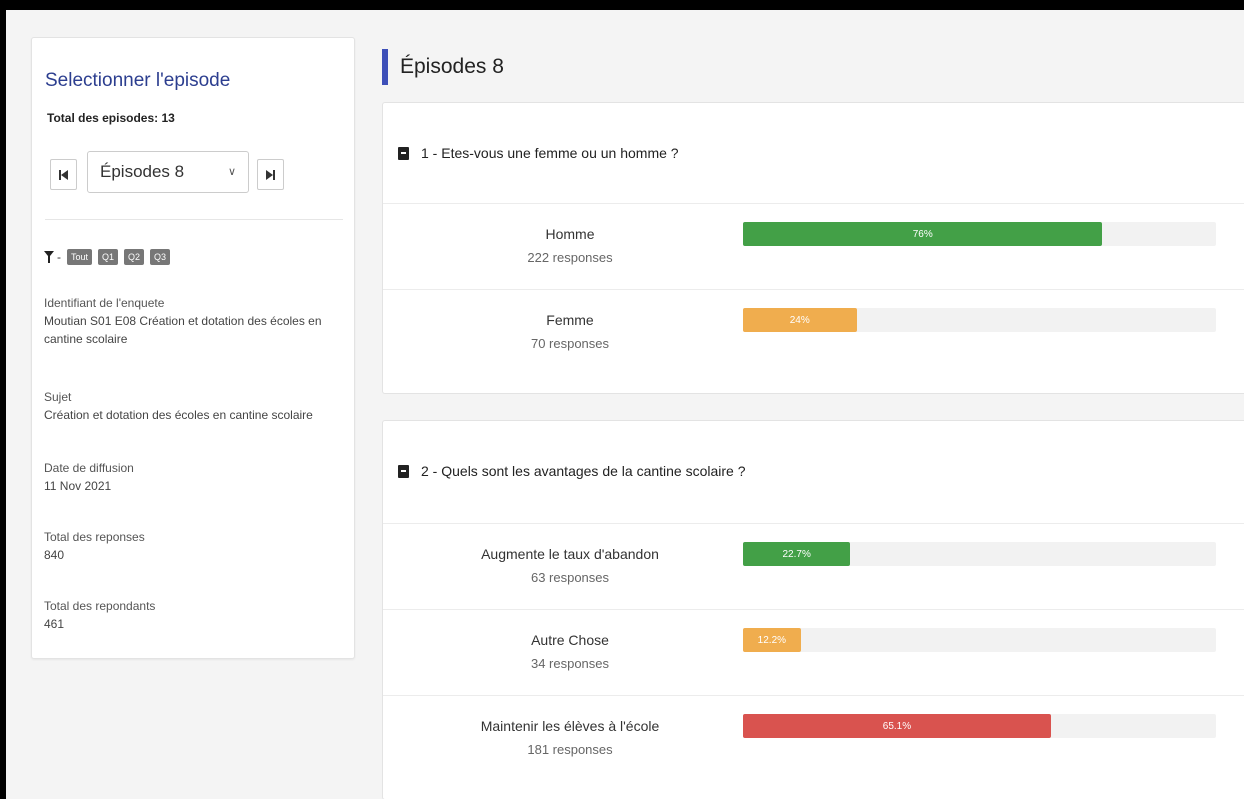 Image resolution: width=1244 pixels, height=799 pixels. I want to click on info-label: Date de diffusion, so click(89, 468).